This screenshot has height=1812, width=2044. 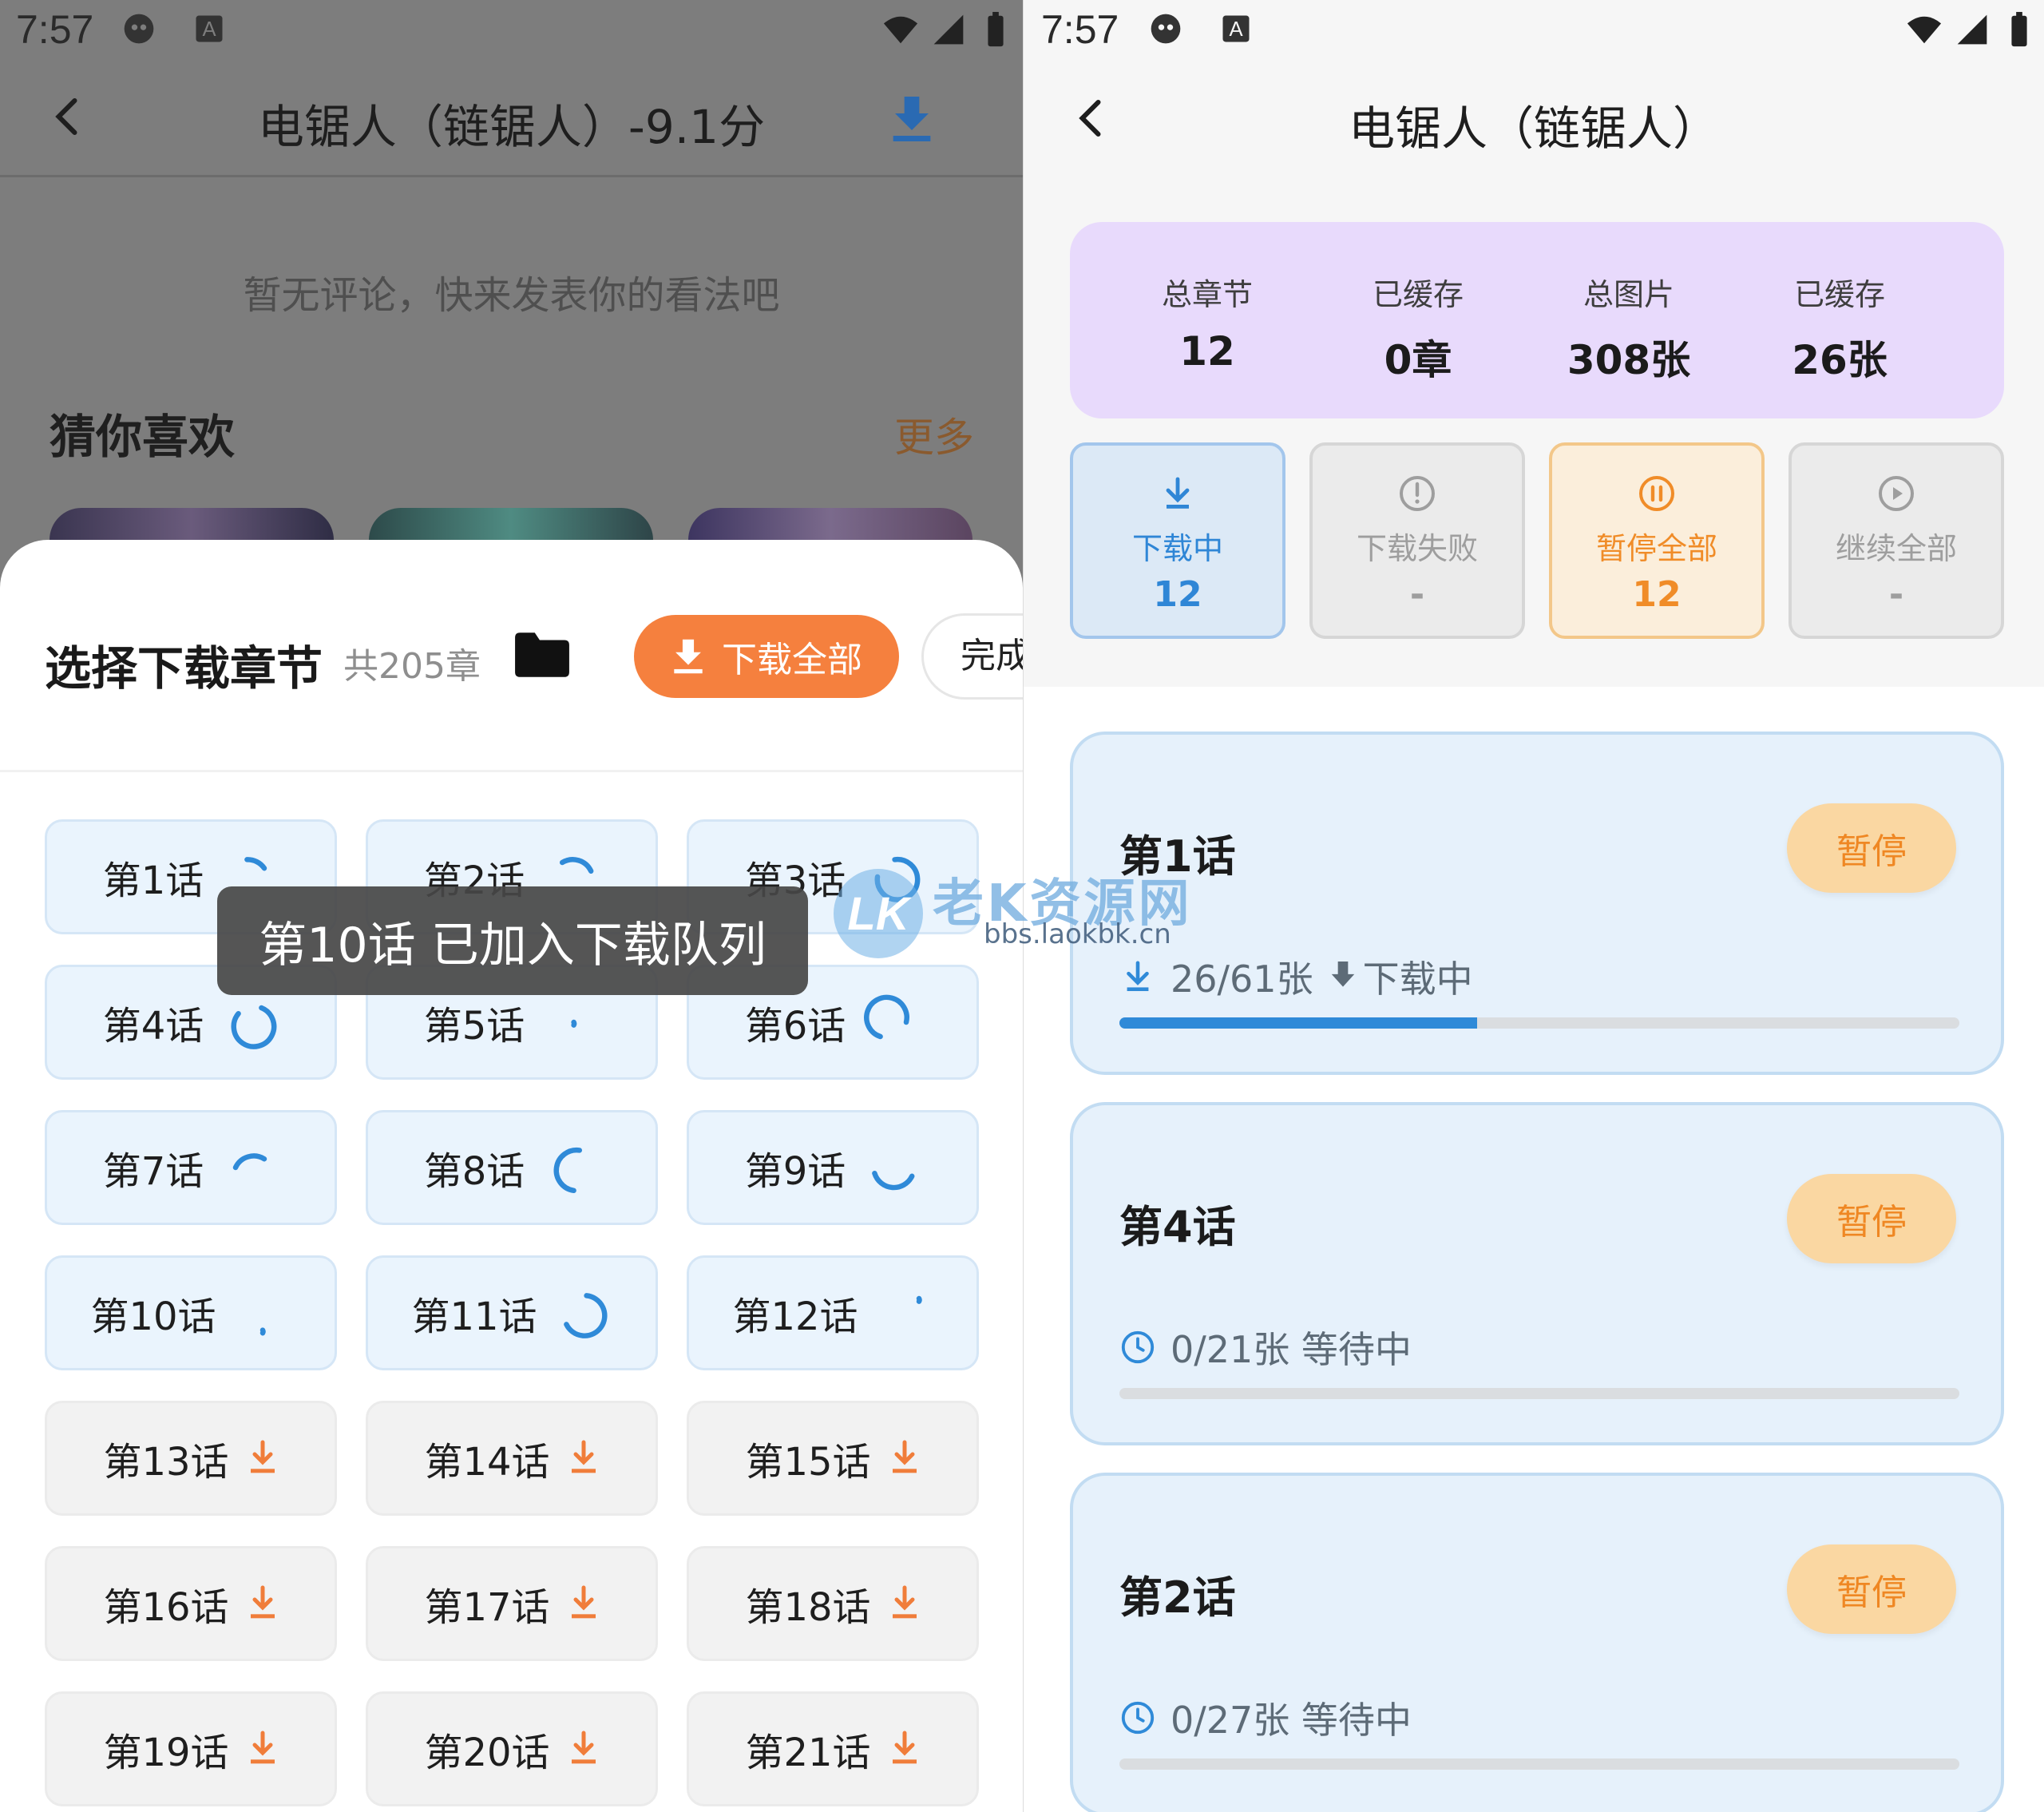 I want to click on chapter-item: 第9话, so click(x=833, y=1168).